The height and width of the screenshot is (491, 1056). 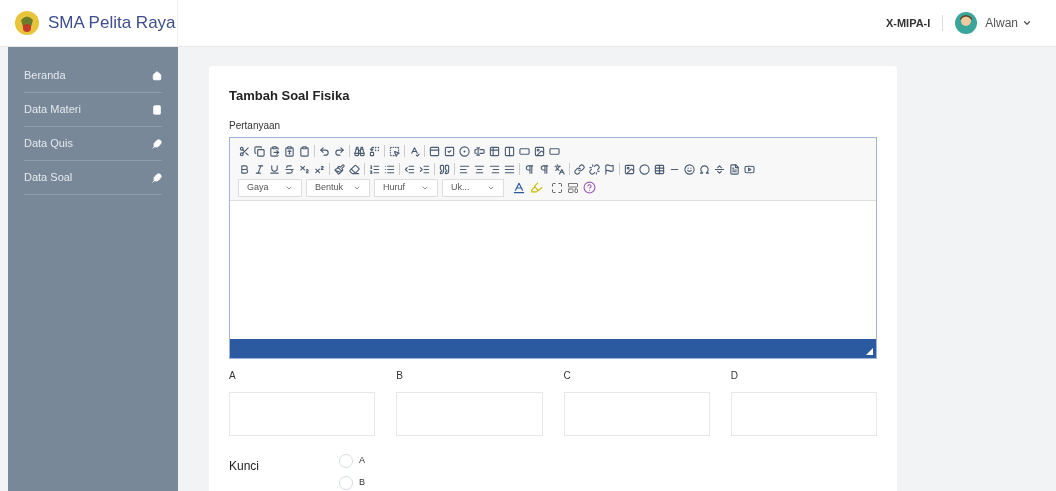 What do you see at coordinates (338, 187) in the screenshot?
I see `format-dropdown: Bentuk` at bounding box center [338, 187].